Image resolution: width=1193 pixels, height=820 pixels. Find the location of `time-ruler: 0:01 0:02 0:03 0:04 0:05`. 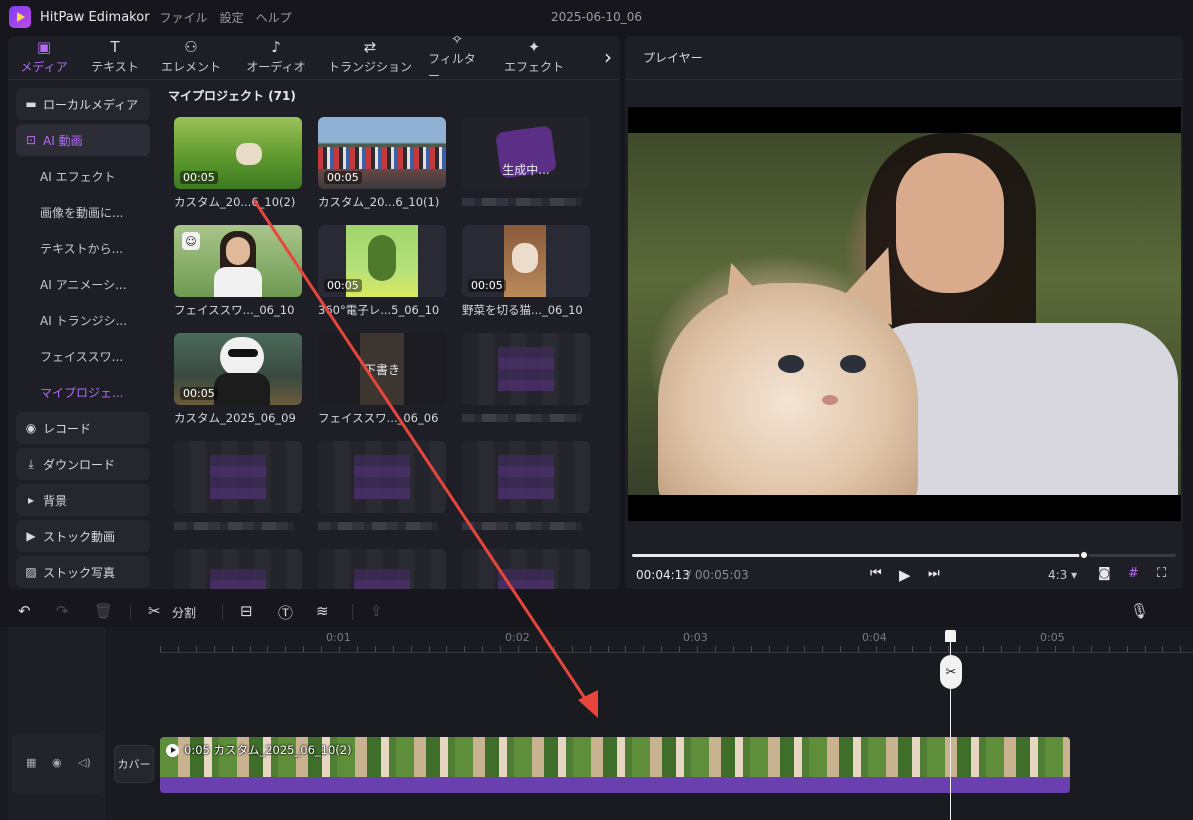

time-ruler: 0:01 0:02 0:03 0:04 0:05 is located at coordinates (650, 640).